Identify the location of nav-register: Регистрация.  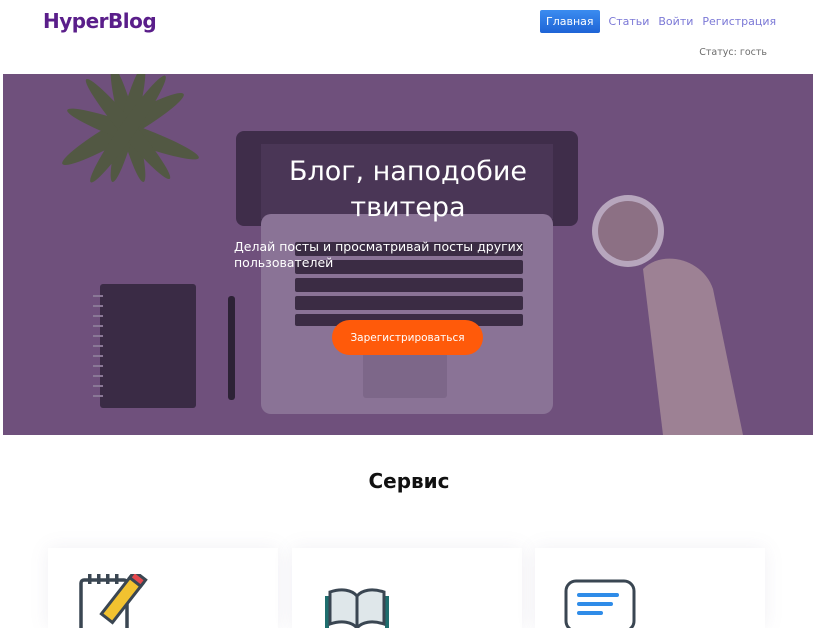
(739, 21).